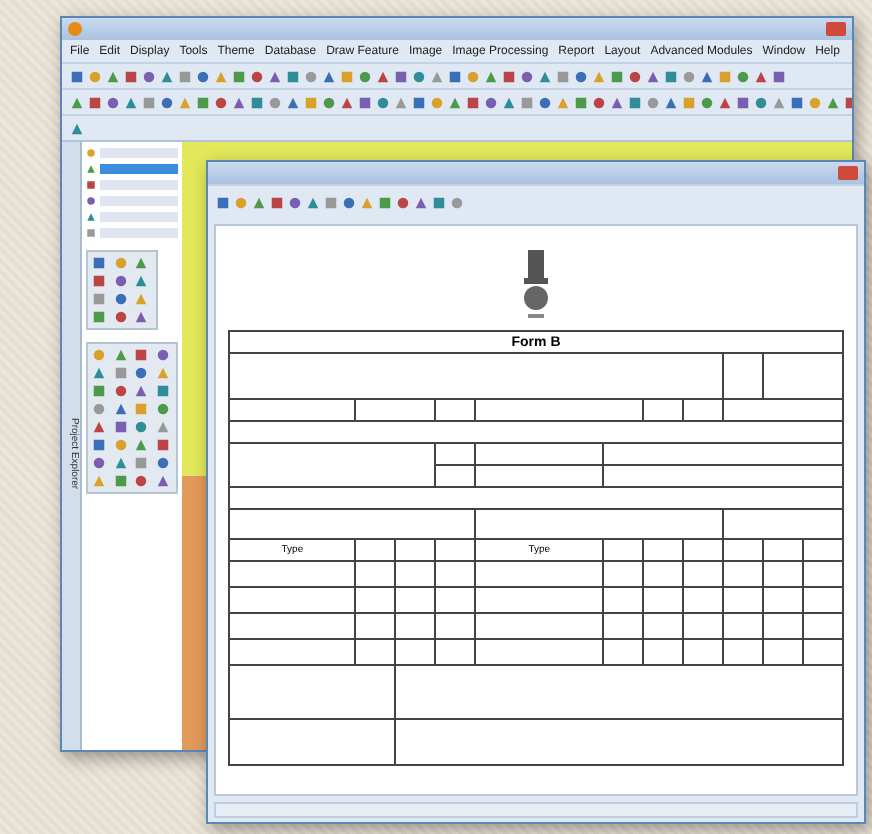  What do you see at coordinates (75, 29) in the screenshot?
I see `app-icon` at bounding box center [75, 29].